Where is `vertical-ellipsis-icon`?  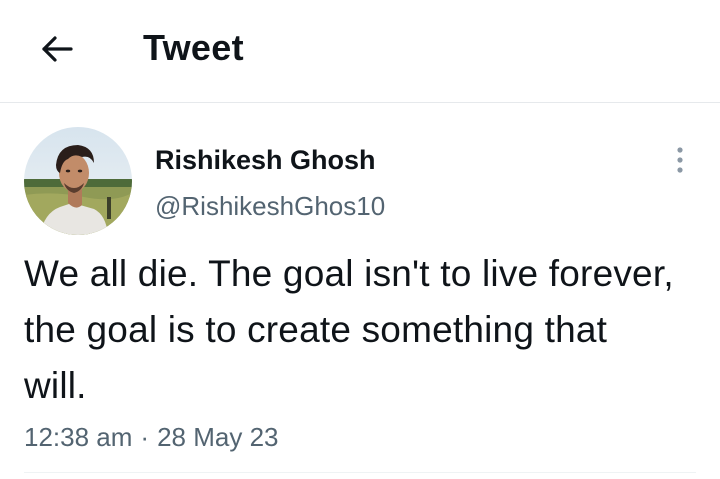 vertical-ellipsis-icon is located at coordinates (680, 160).